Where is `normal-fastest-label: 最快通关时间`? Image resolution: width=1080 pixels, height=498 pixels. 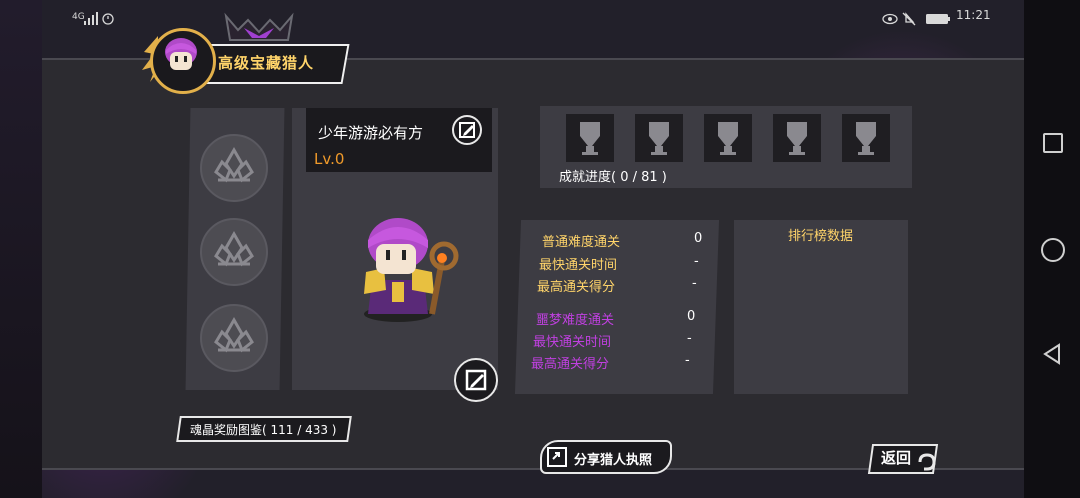
normal-fastest-label: 最快通关时间 is located at coordinates (578, 265).